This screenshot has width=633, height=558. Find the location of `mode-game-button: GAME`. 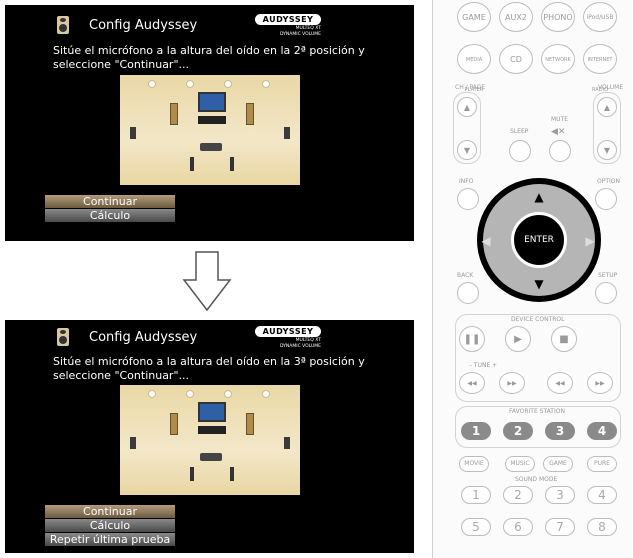

mode-game-button: GAME is located at coordinates (558, 464).